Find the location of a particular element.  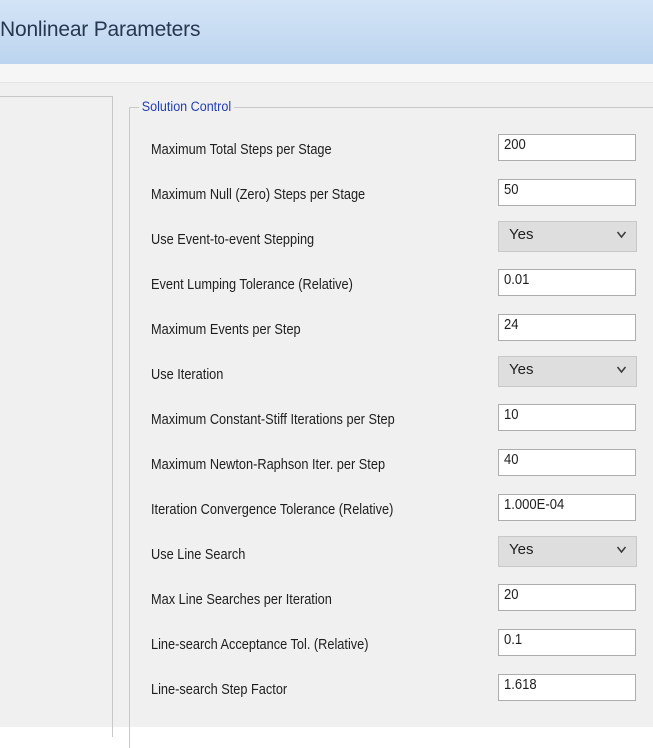

use-line-search-select: Yes is located at coordinates (567, 551).